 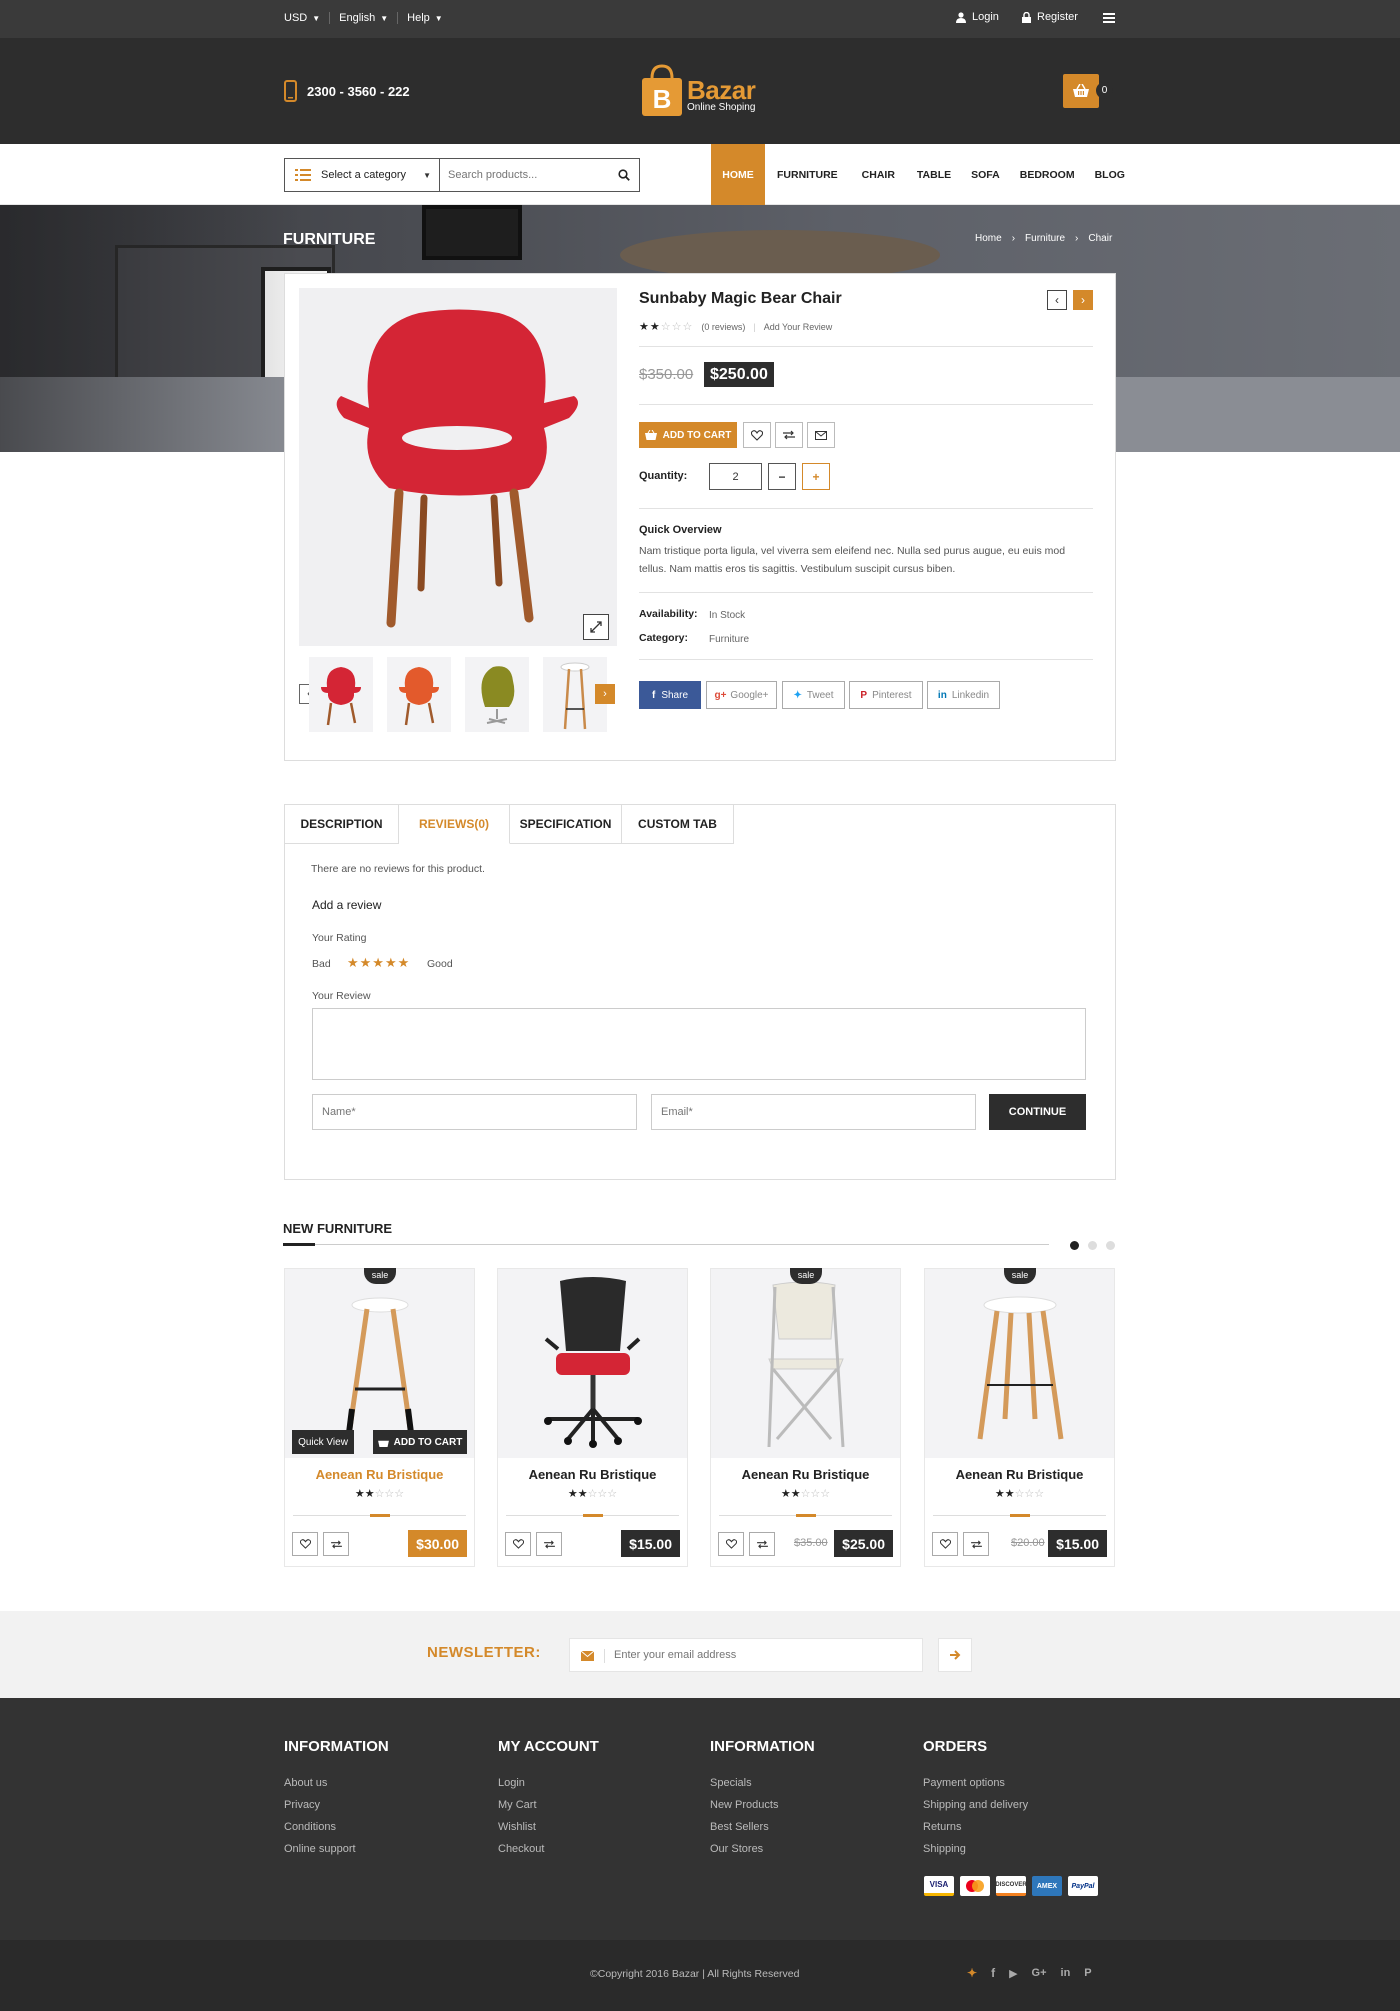 What do you see at coordinates (548, 1827) in the screenshot?
I see `footer-link: Wishlist` at bounding box center [548, 1827].